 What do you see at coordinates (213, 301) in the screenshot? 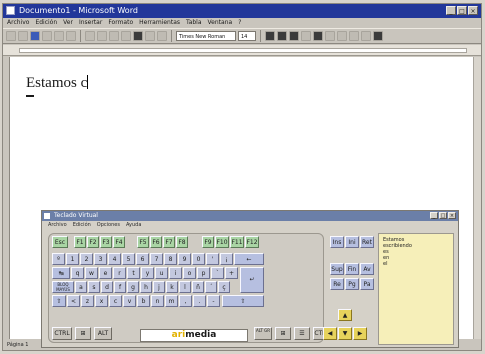
I see `key-minus: -` at bounding box center [213, 301].